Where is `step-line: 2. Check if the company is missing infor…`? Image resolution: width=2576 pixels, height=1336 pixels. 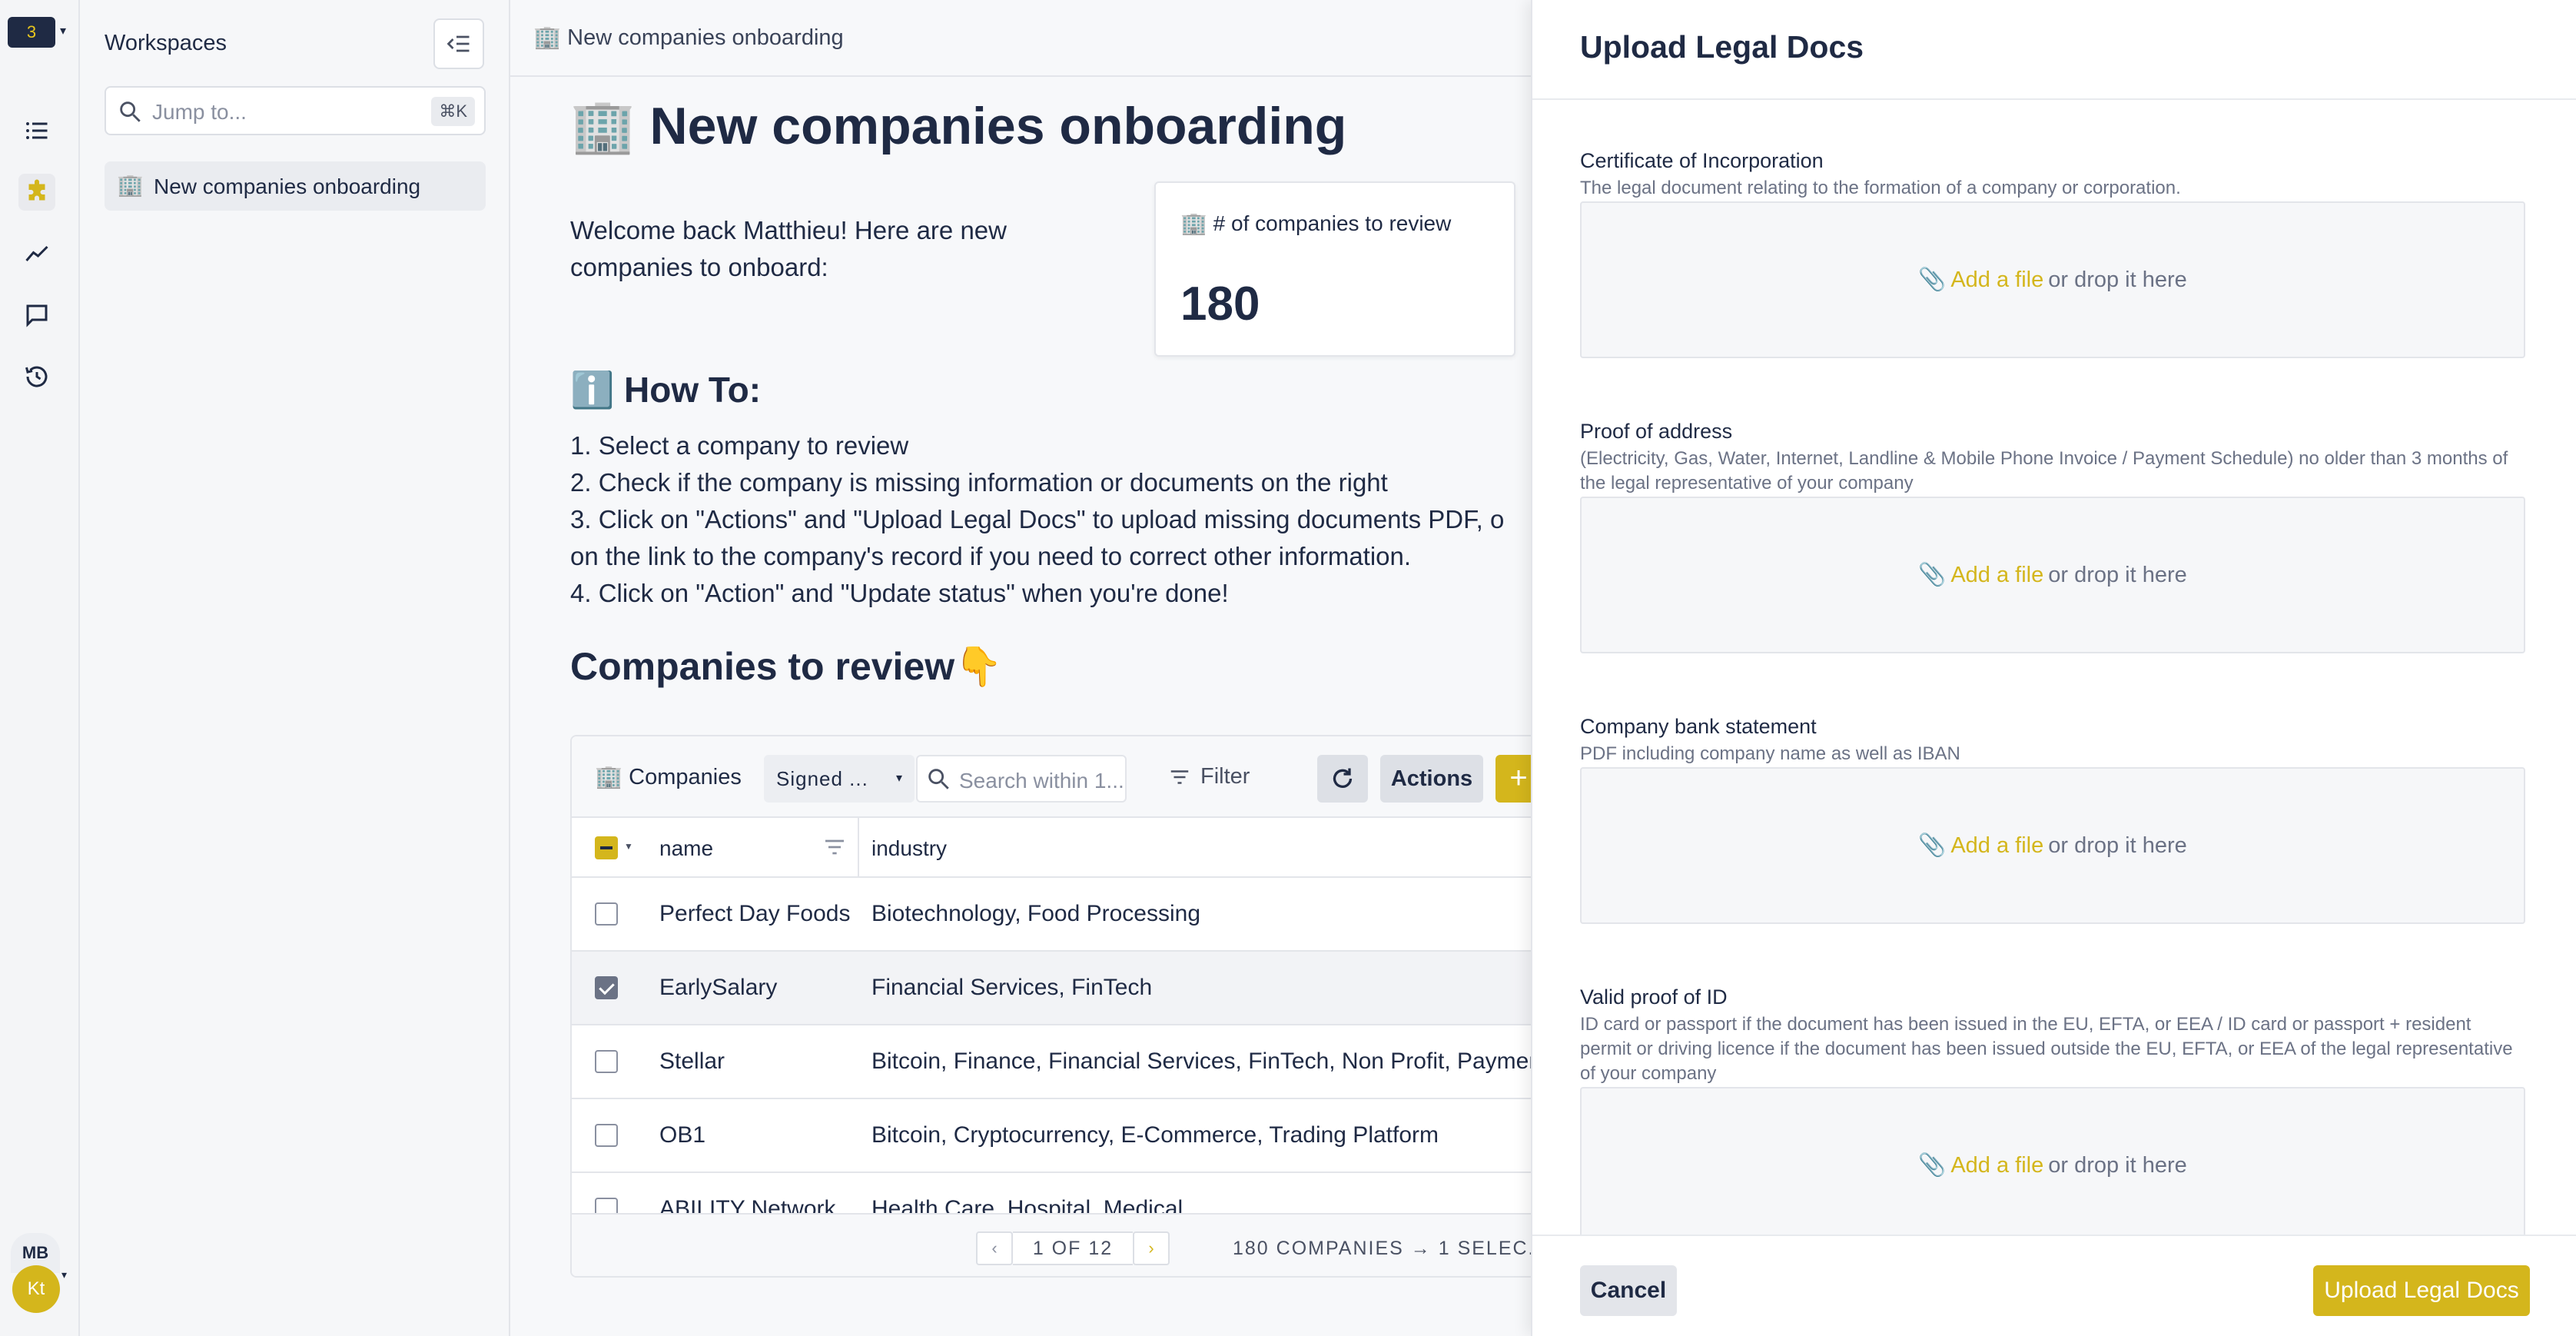 step-line: 2. Check if the company is missing infor… is located at coordinates (979, 482).